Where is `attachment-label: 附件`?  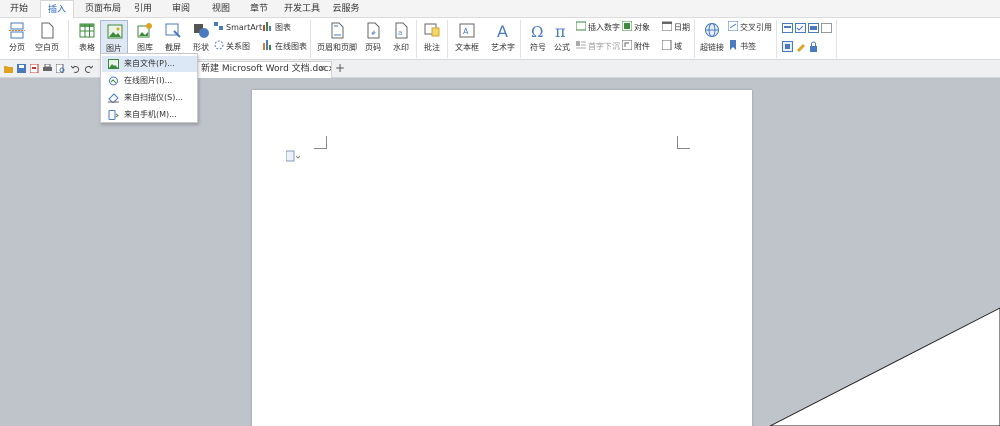 attachment-label: 附件 is located at coordinates (642, 46).